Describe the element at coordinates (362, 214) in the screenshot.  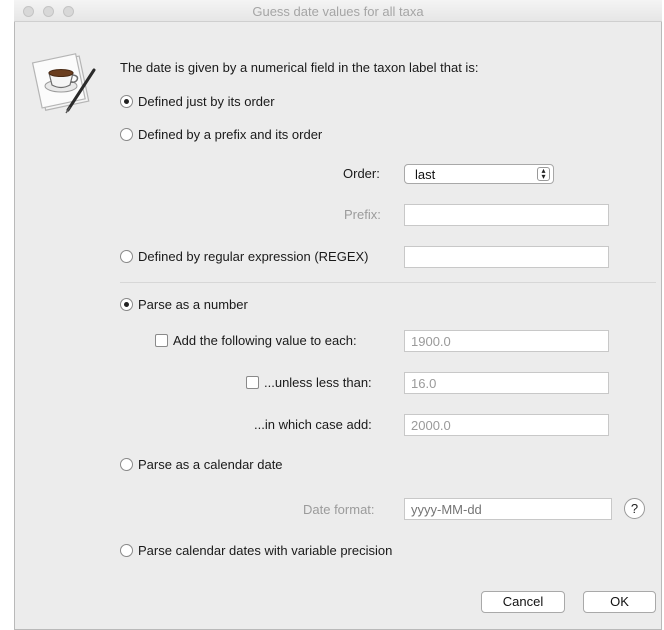
I see `prefix-label: Prefix:` at that location.